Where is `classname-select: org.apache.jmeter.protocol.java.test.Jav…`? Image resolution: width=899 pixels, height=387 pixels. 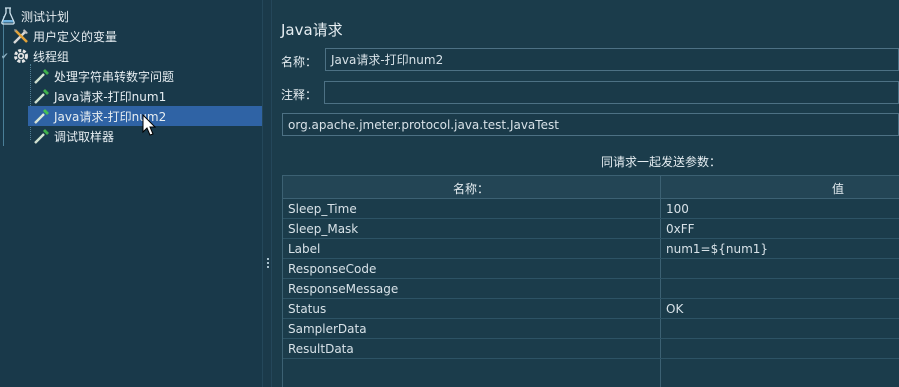
classname-select: org.apache.jmeter.protocol.java.test.Jav… is located at coordinates (590, 124).